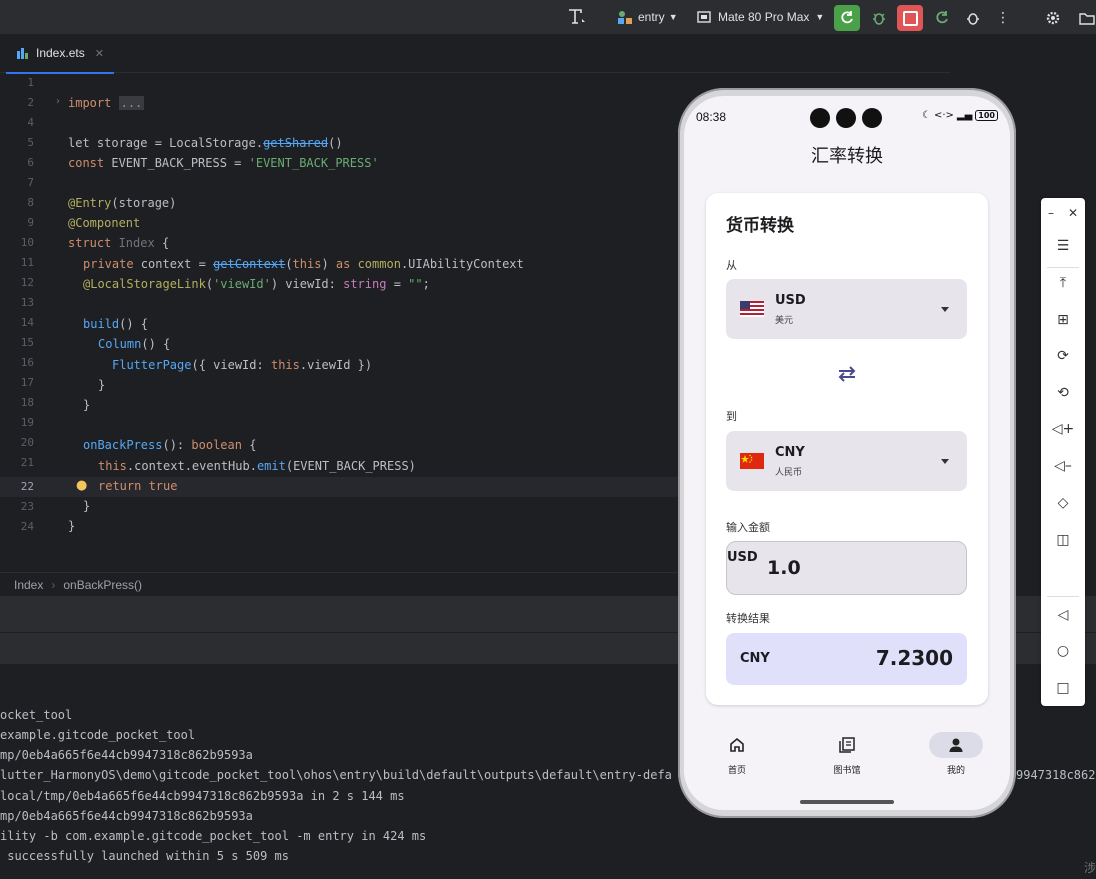 The width and height of the screenshot is (1096, 879). Describe the element at coordinates (30, 102) in the screenshot. I see `line-number: 2` at that location.